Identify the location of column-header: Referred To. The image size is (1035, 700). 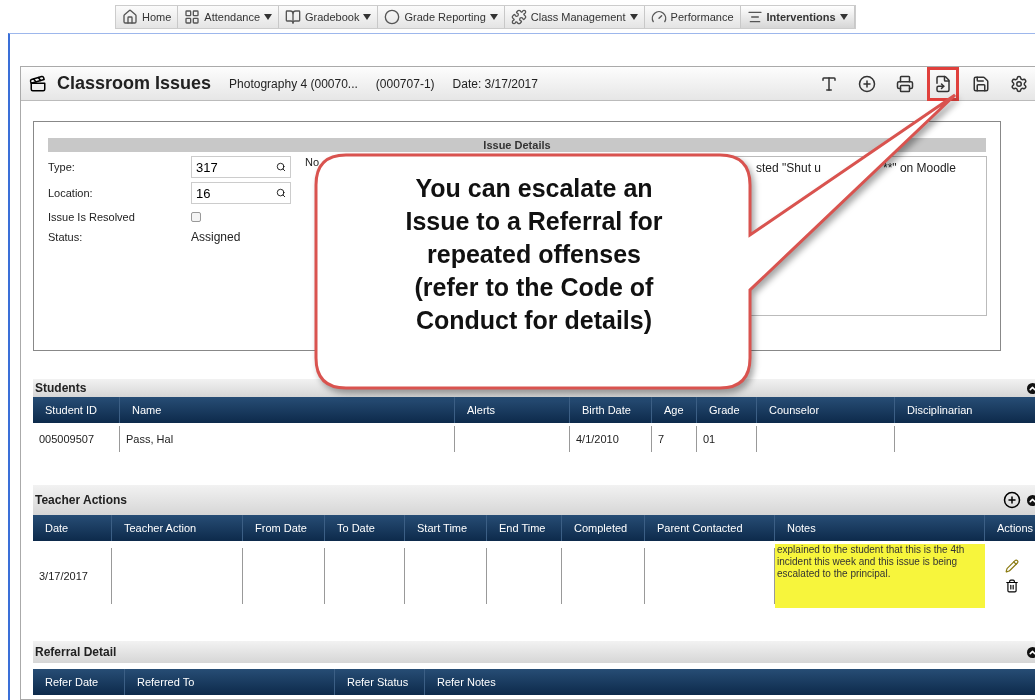
(230, 682).